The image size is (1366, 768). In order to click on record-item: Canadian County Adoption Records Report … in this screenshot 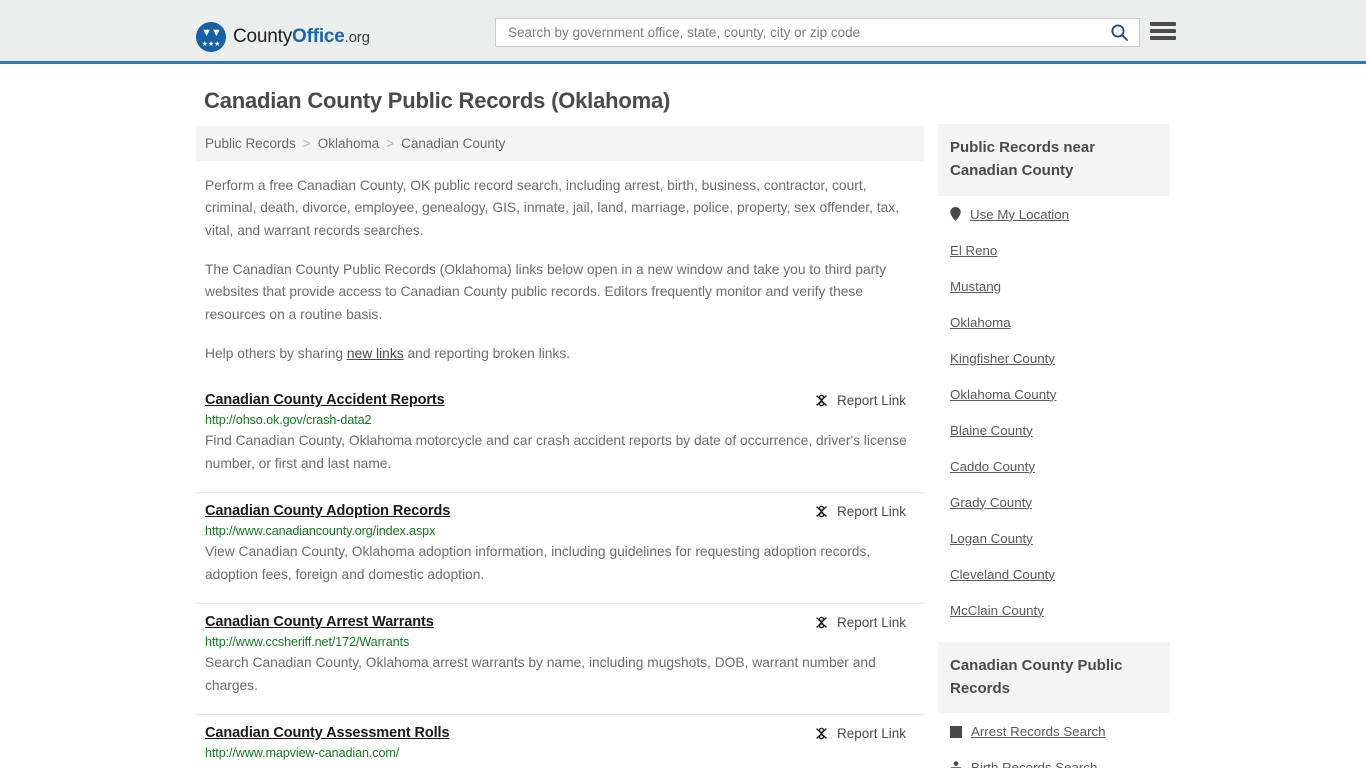, I will do `click(560, 548)`.